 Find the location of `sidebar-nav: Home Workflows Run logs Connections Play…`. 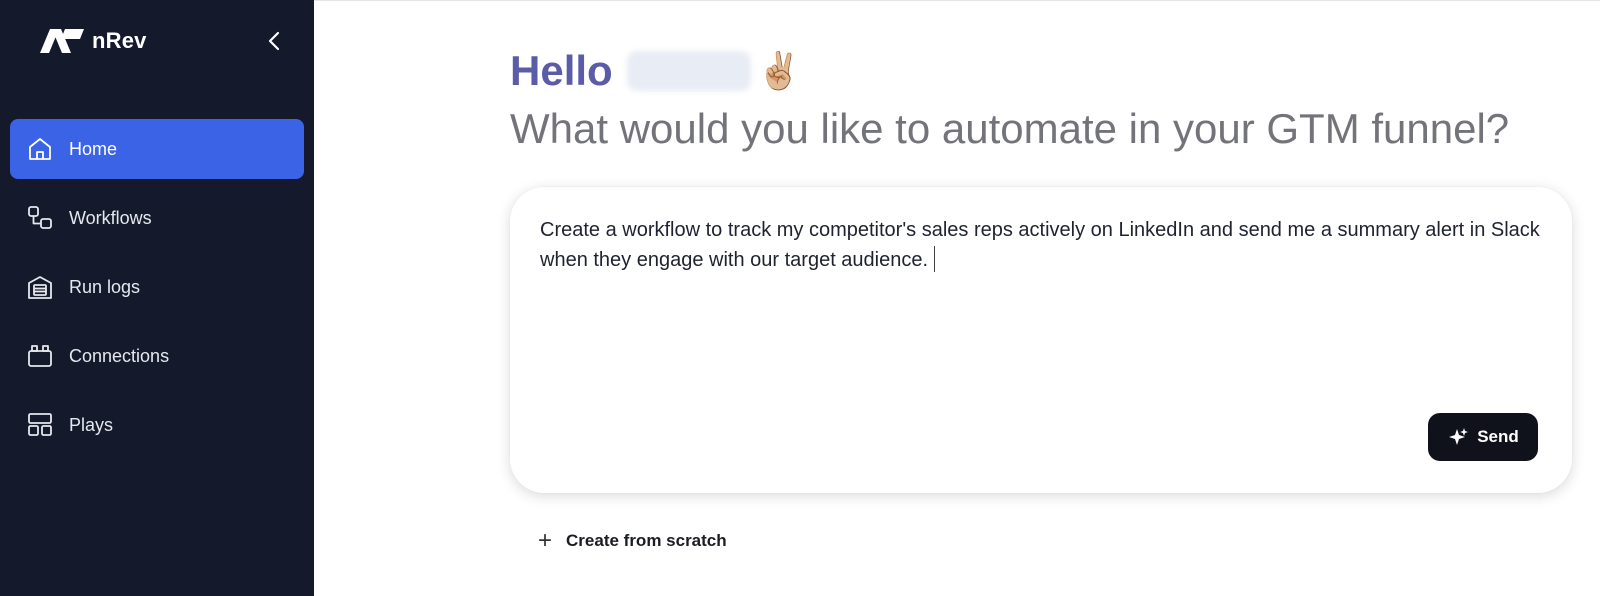

sidebar-nav: Home Workflows Run logs Connections Play… is located at coordinates (157, 291).